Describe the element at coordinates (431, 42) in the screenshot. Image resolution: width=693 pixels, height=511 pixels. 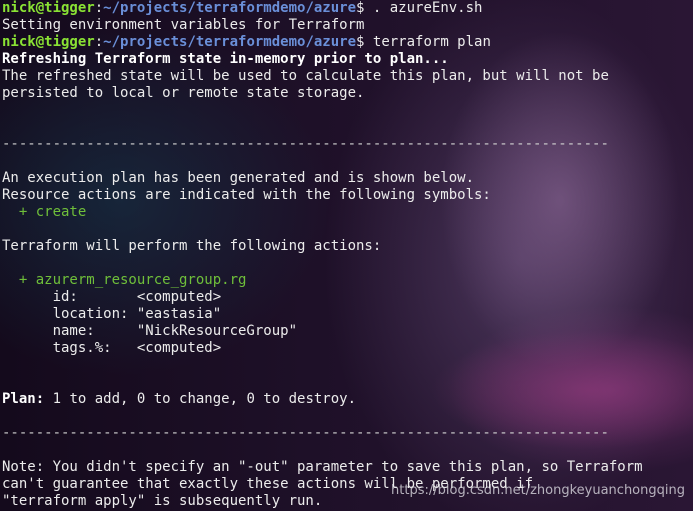
I see `command-text: terraform plan` at that location.